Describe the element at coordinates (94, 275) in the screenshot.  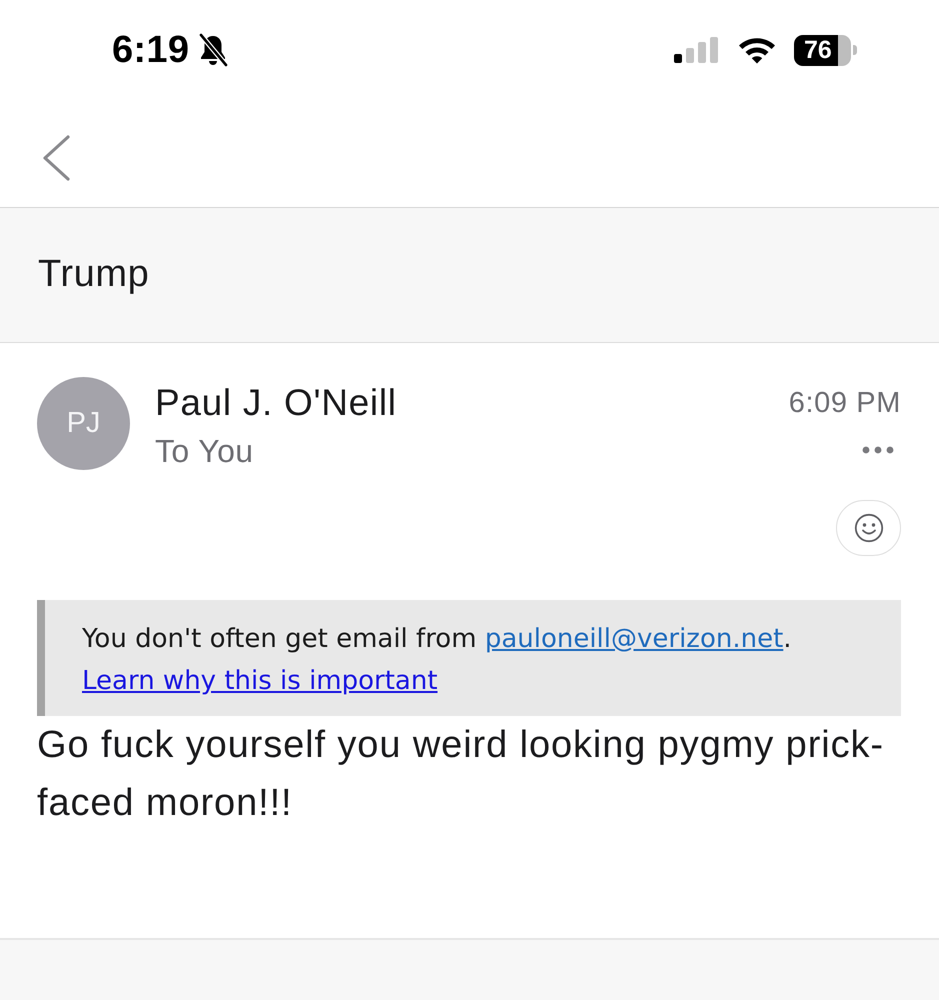
I see `subject-text: Trump` at that location.